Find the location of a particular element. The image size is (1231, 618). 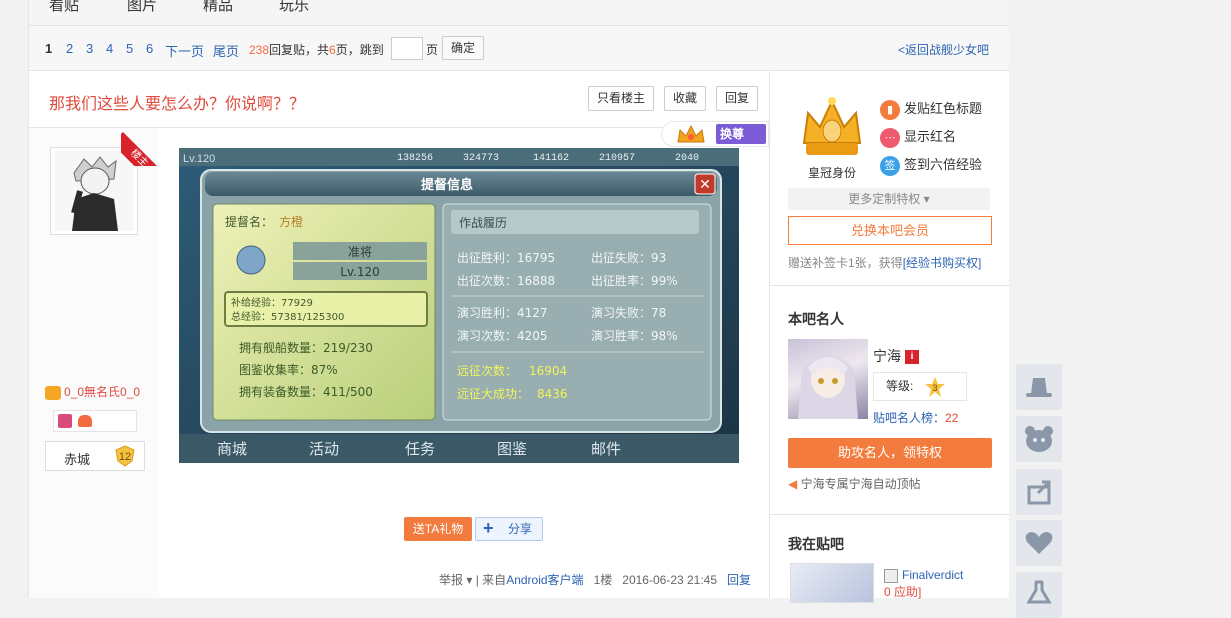

plus-icon: + is located at coordinates (488, 528).